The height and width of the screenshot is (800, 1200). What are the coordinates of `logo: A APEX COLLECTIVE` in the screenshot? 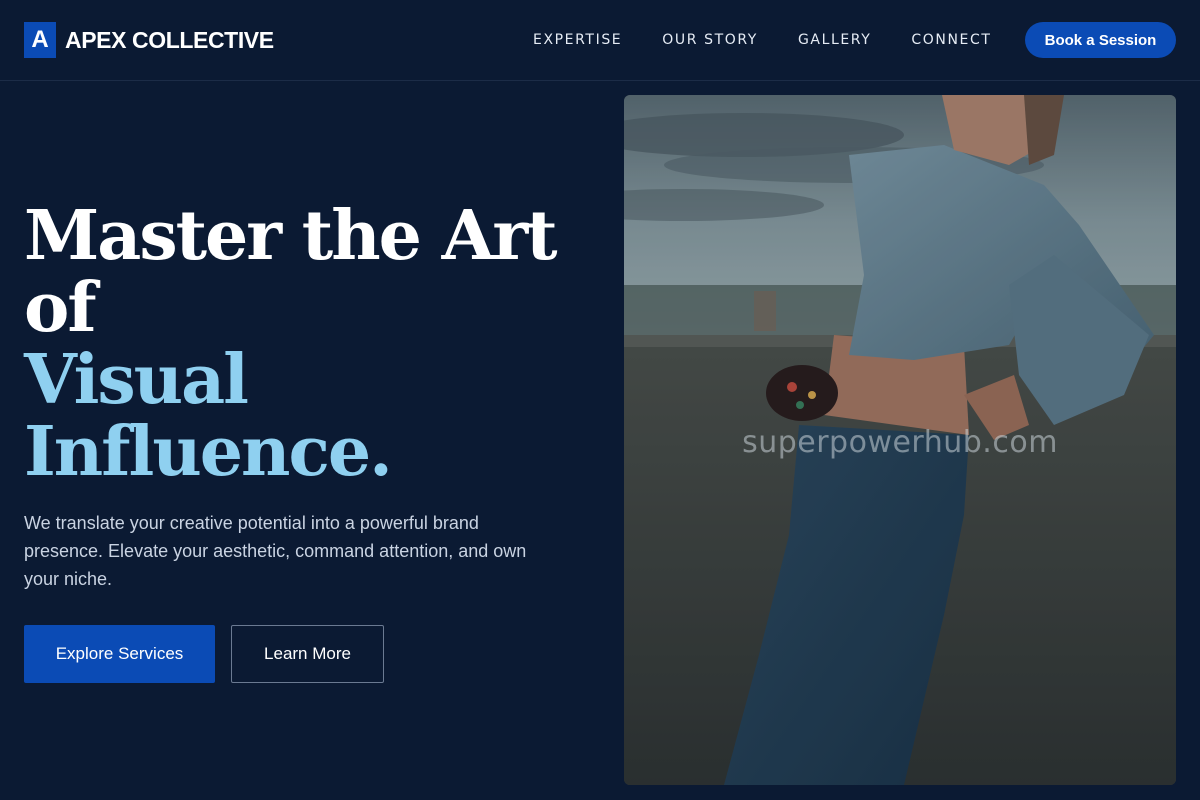 It's located at (149, 40).